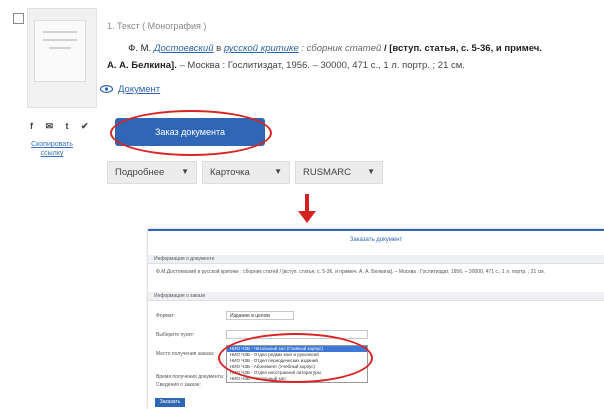  What do you see at coordinates (219, 48) in the screenshot?
I see `title-conj: в` at bounding box center [219, 48].